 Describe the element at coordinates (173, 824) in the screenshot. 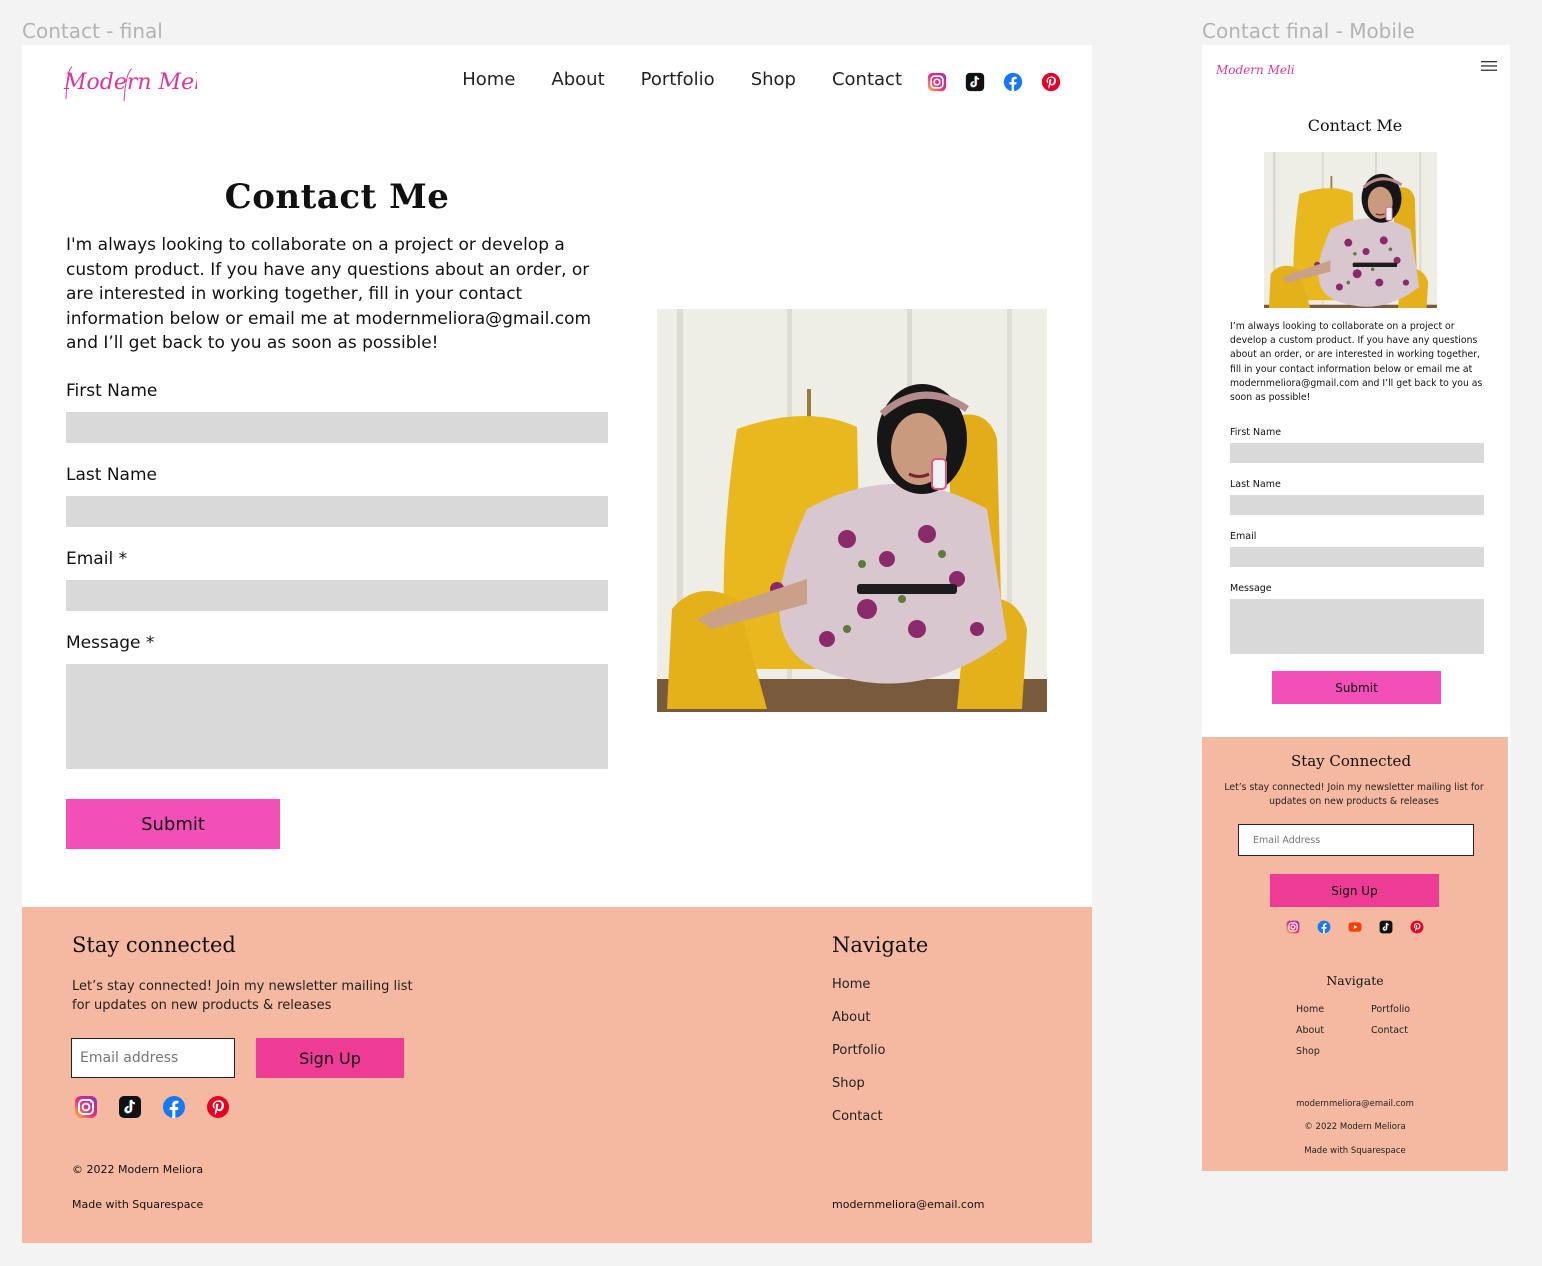

I see `submit-button: Submit` at that location.